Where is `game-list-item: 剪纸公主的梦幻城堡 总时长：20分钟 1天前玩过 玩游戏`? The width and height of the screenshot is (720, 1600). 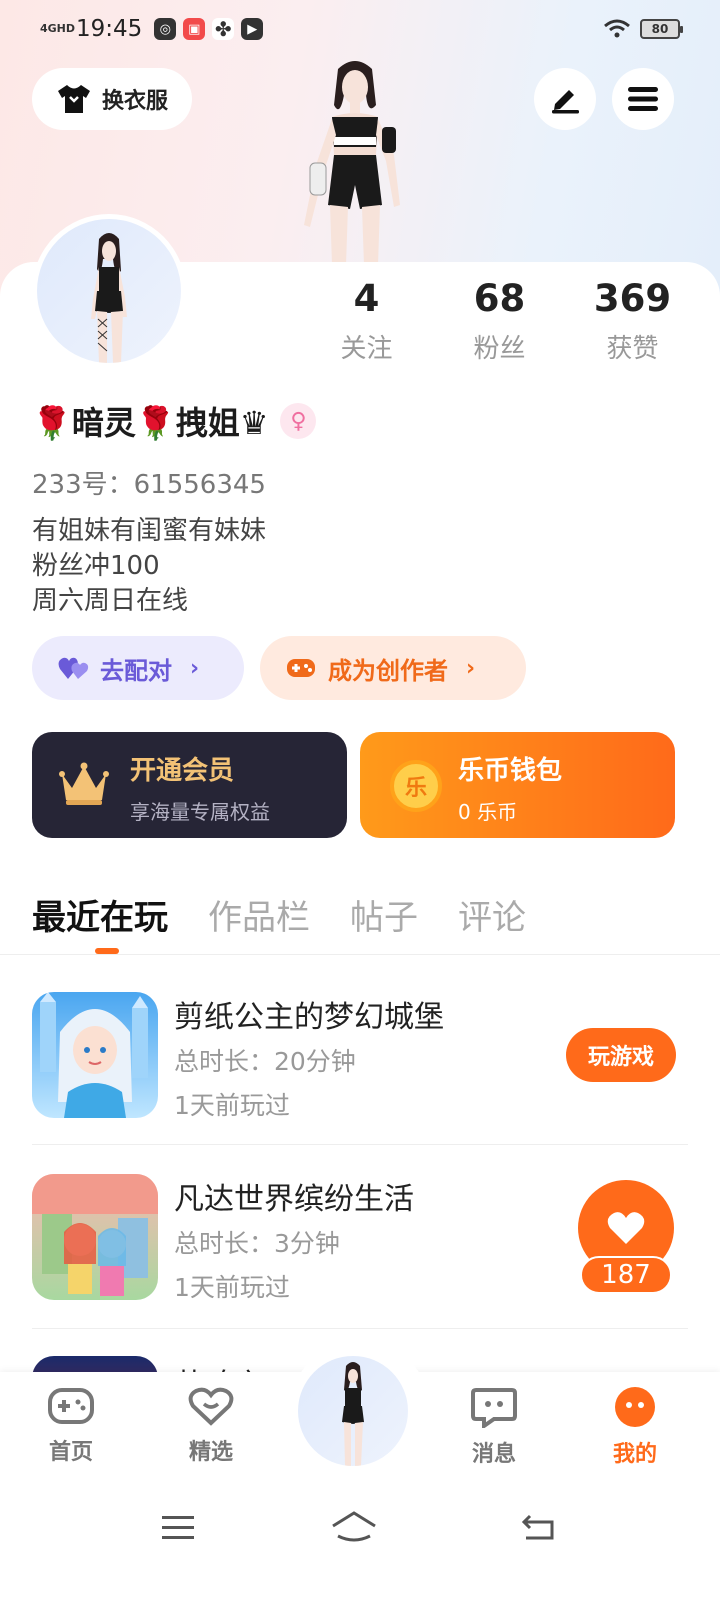 game-list-item: 剪纸公主的梦幻城堡 总时长：20分钟 1天前玩过 玩游戏 is located at coordinates (360, 1057).